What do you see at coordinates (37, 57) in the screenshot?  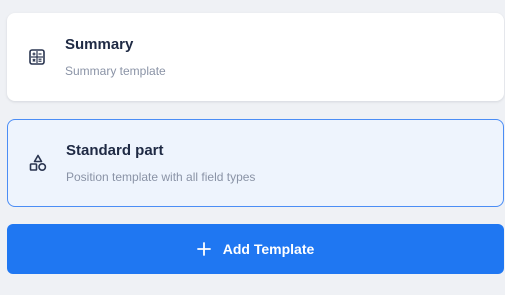 I see `calculator-icon` at bounding box center [37, 57].